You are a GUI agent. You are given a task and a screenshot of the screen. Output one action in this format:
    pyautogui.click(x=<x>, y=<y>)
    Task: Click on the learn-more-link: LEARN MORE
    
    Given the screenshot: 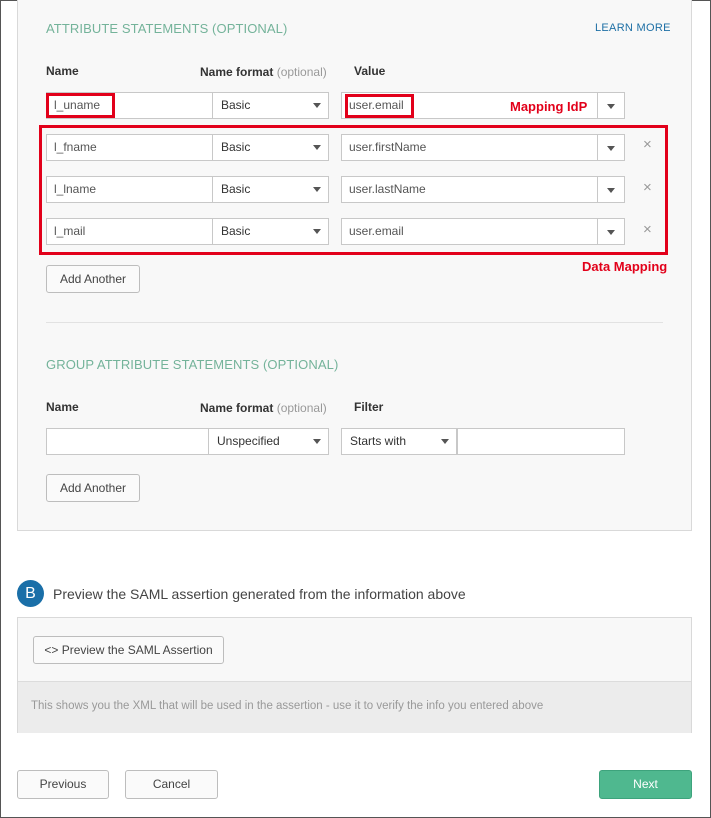 What is the action you would take?
    pyautogui.click(x=633, y=28)
    